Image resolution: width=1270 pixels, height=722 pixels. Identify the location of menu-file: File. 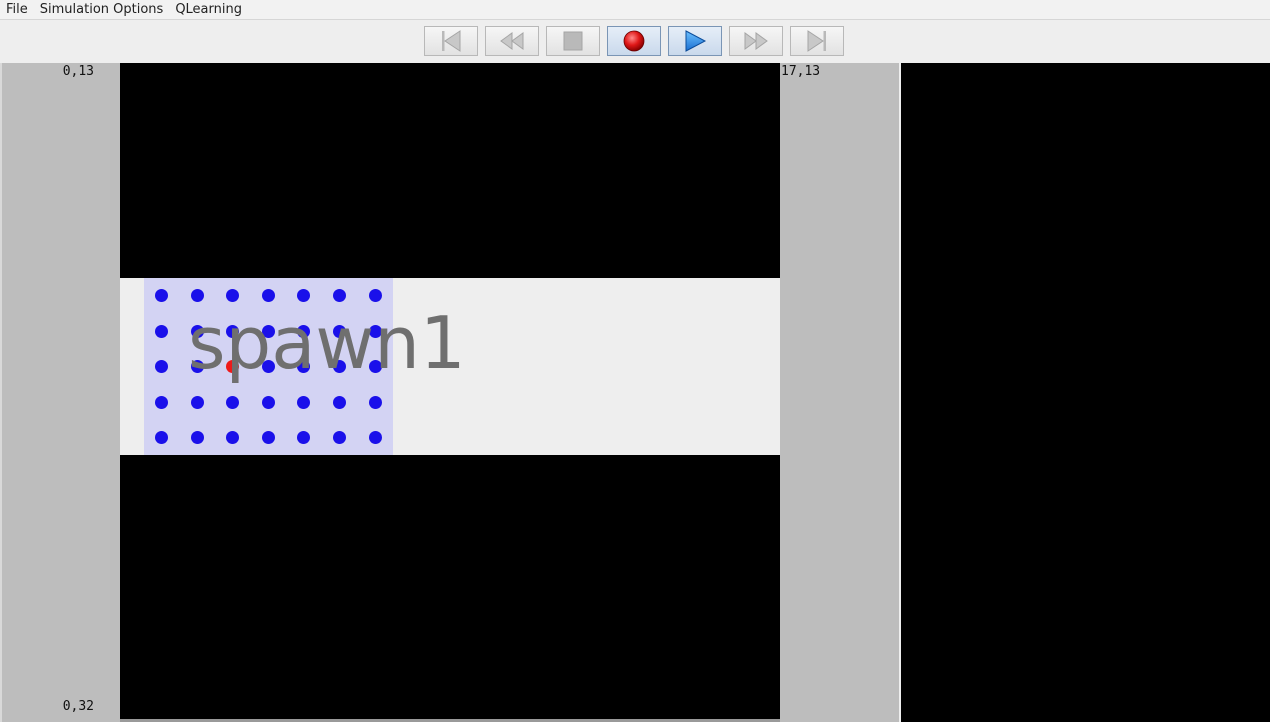
(17, 10).